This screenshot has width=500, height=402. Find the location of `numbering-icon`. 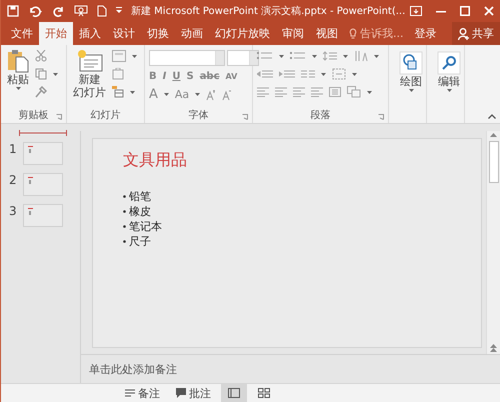

numbering-icon is located at coordinates (298, 56).